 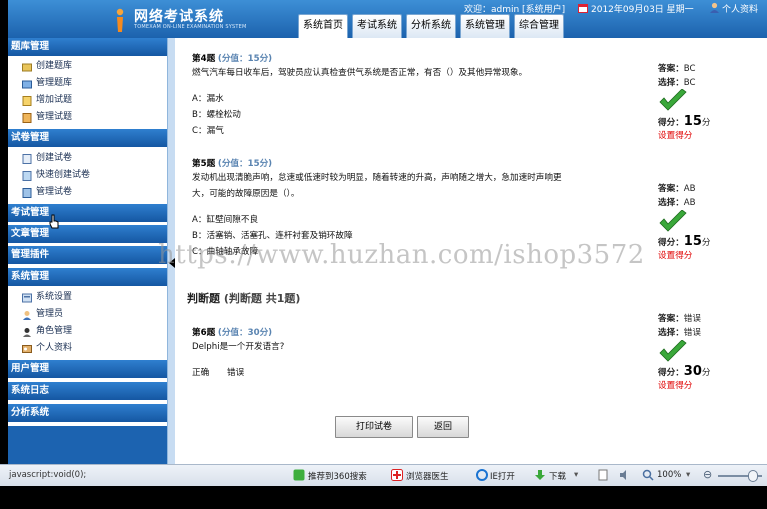 I want to click on back-button: 返回, so click(x=443, y=427).